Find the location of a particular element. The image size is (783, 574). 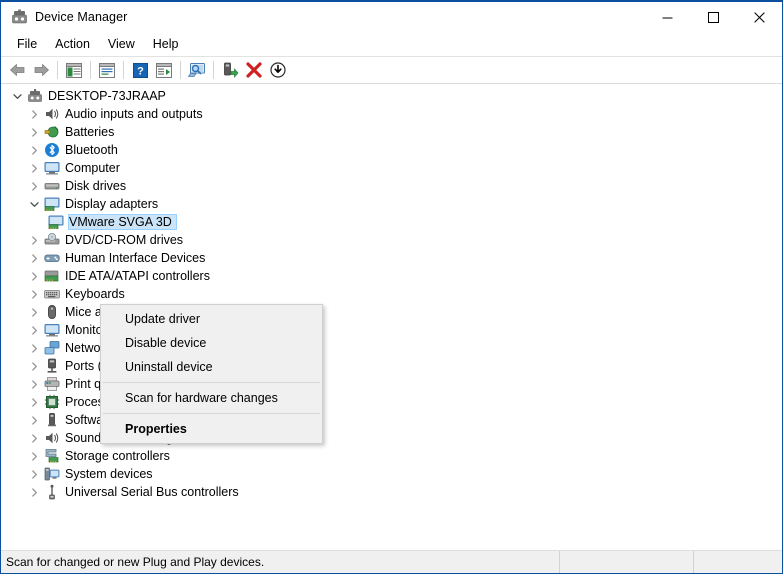

menu-file: File is located at coordinates (27, 44).